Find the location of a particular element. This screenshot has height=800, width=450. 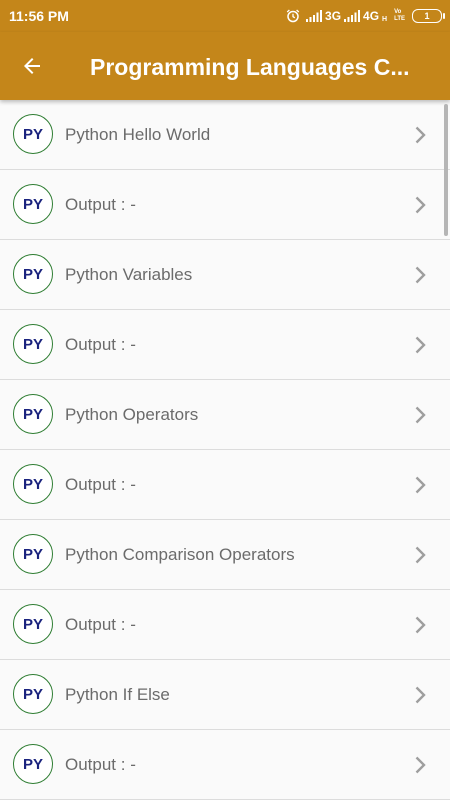

status-icons: 3G 4G H Vo LTE 1 is located at coordinates (365, 16).